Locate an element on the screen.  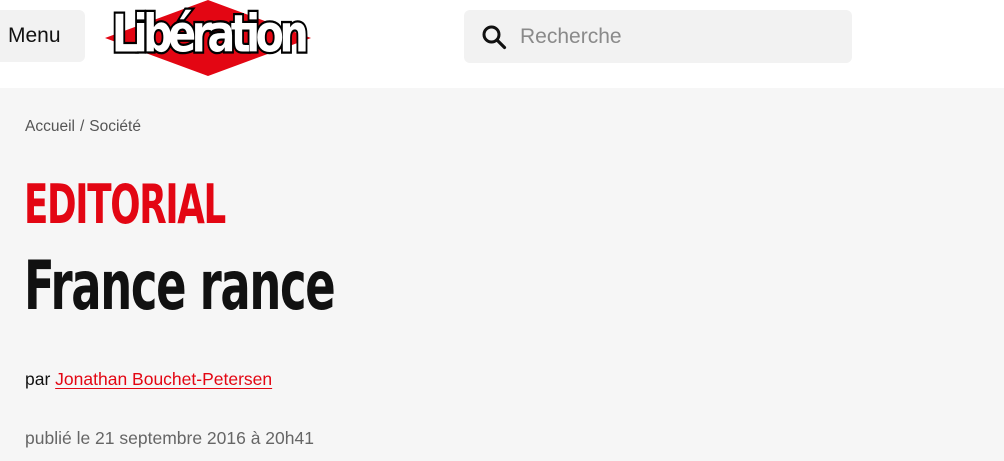
menu-button: Menu is located at coordinates (42, 36).